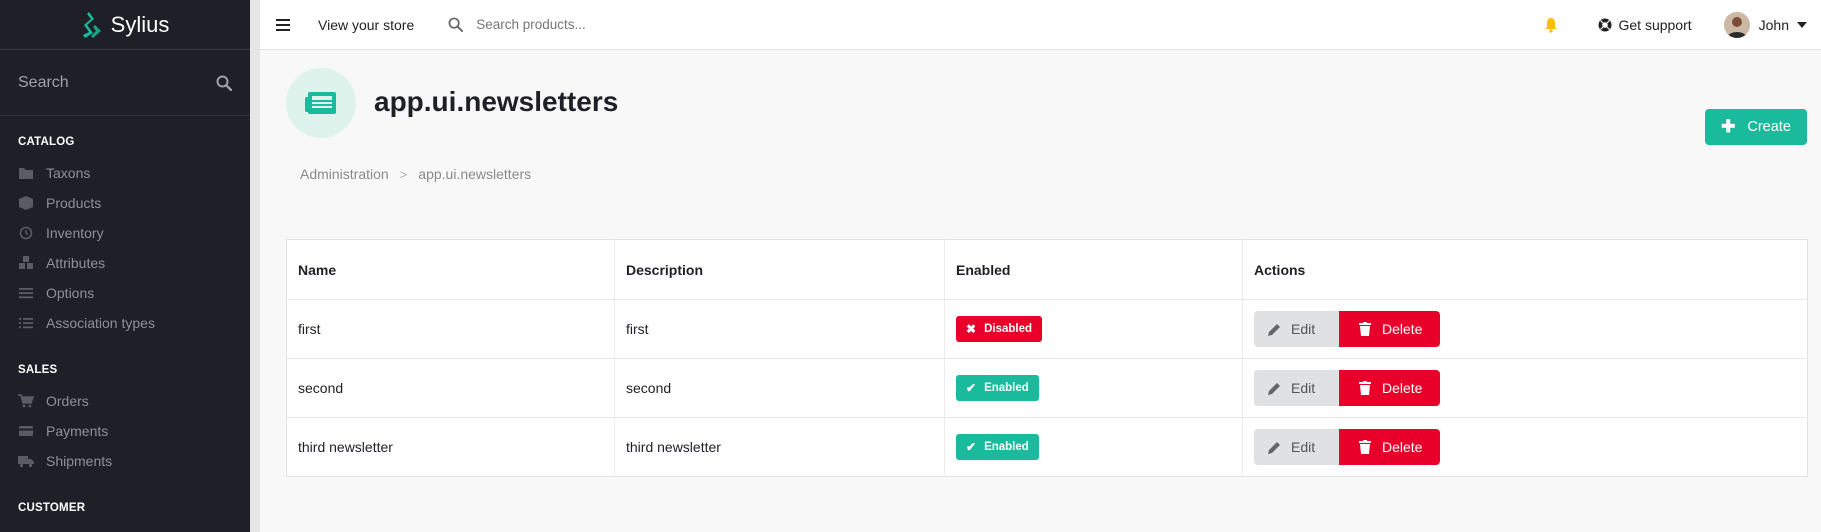 This screenshot has height=532, width=1821. I want to click on sidebar-item-label: Payments, so click(77, 431).